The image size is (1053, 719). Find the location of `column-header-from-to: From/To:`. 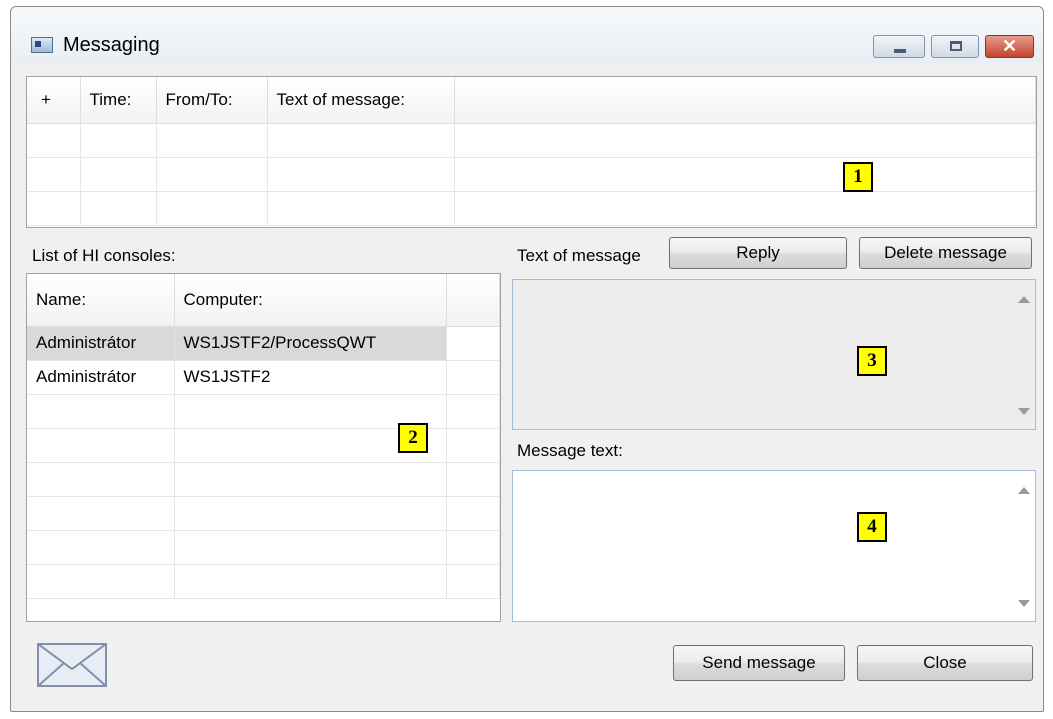

column-header-from-to: From/To: is located at coordinates (212, 100).